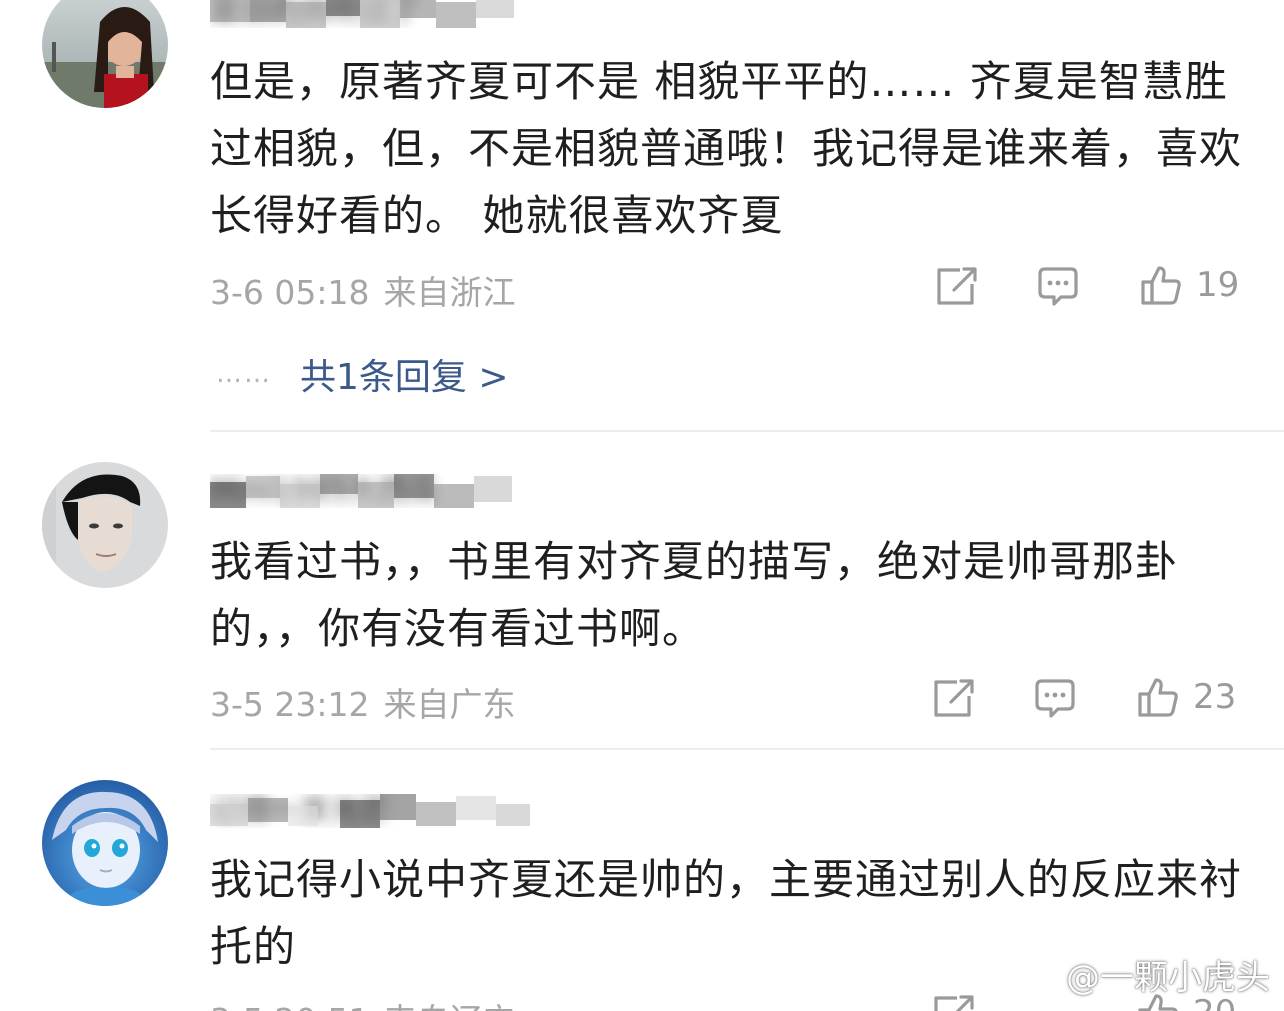 The height and width of the screenshot is (1011, 1284). What do you see at coordinates (404, 377) in the screenshot?
I see `replies-label: 共1条回复 >` at bounding box center [404, 377].